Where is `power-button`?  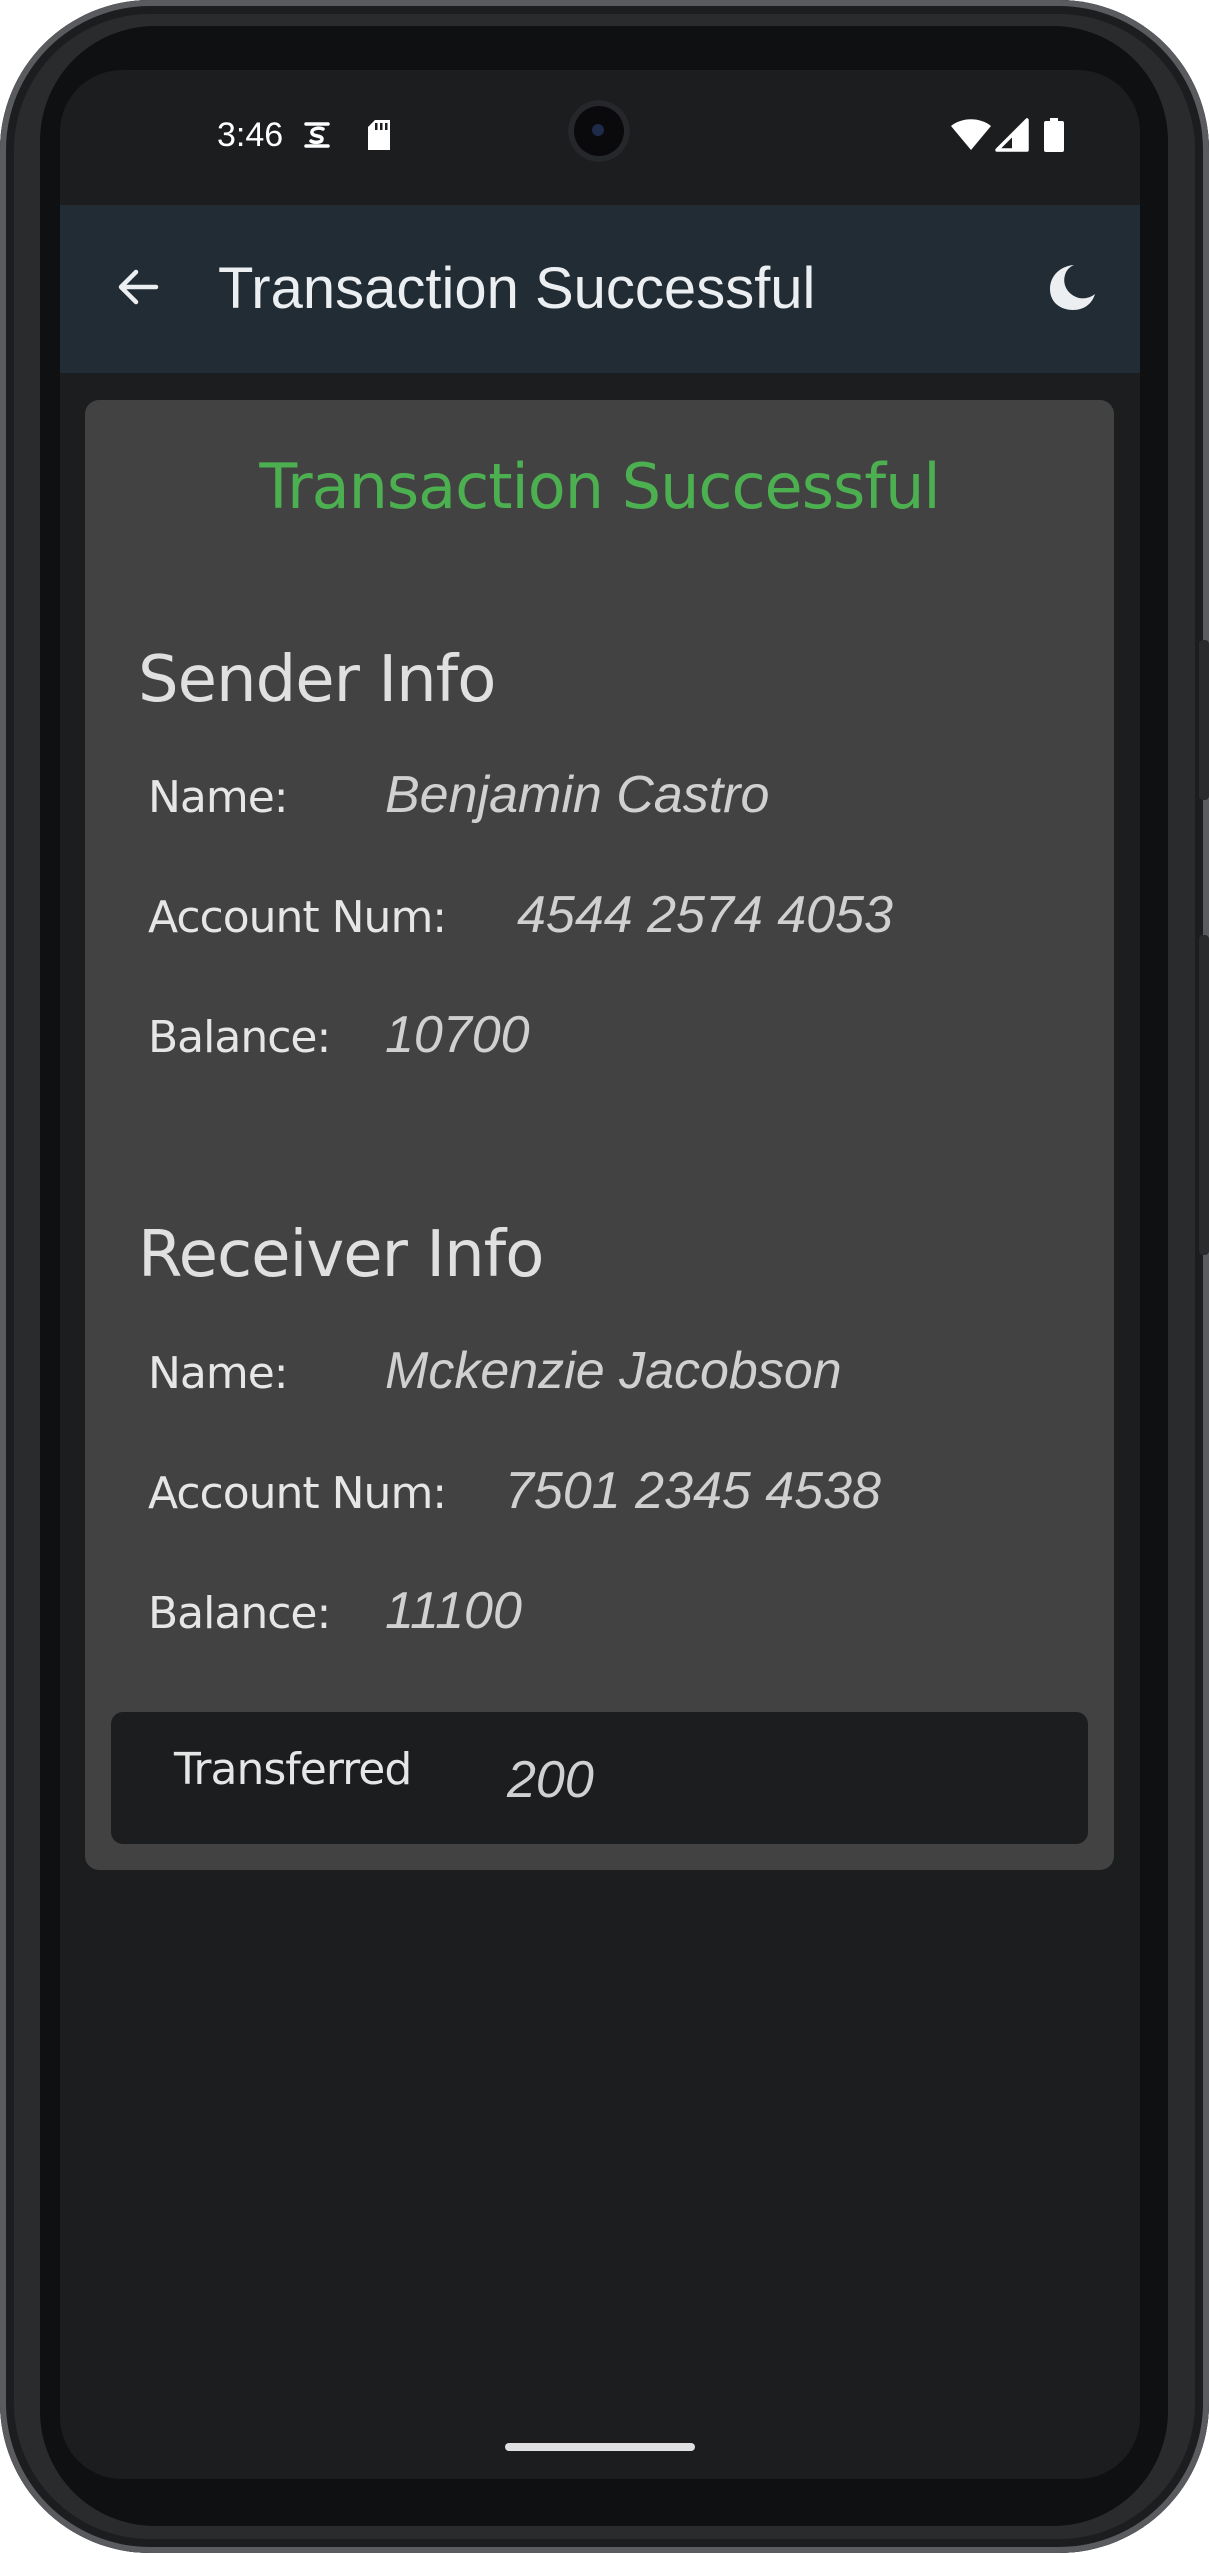
power-button is located at coordinates (1204, 720).